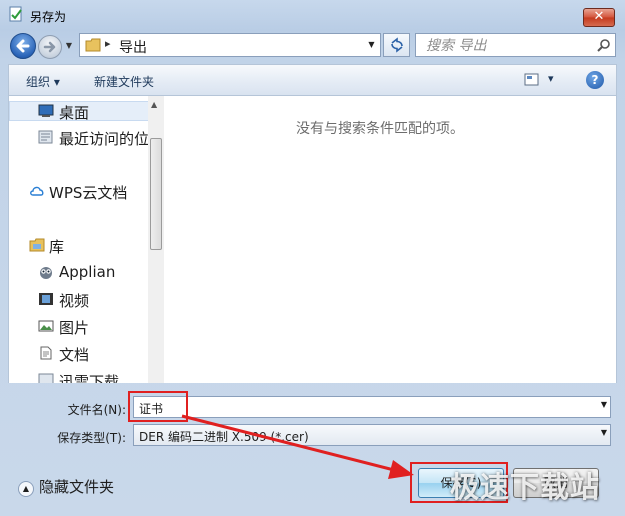  Describe the element at coordinates (604, 404) in the screenshot. I see `filename-dropdown-icon: ▼` at that location.